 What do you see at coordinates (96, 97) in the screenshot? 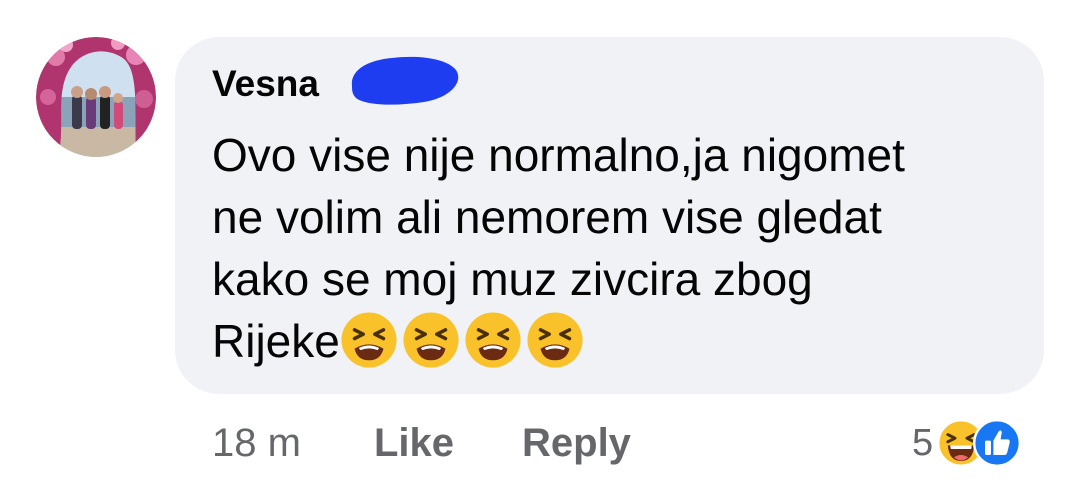
I see `avatar` at bounding box center [96, 97].